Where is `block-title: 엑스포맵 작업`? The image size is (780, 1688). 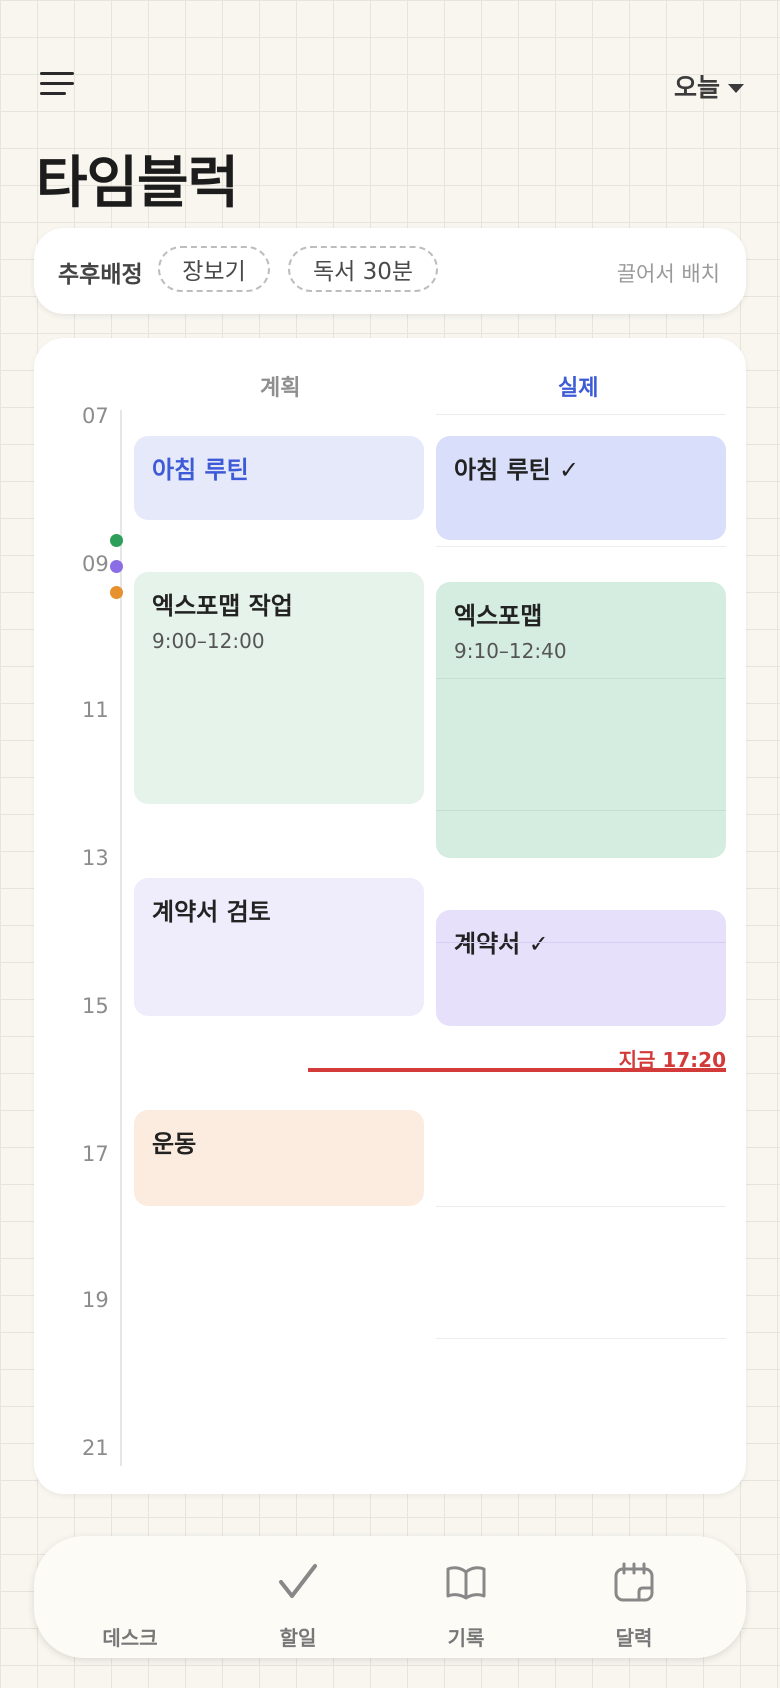 block-title: 엑스포맵 작업 is located at coordinates (222, 606).